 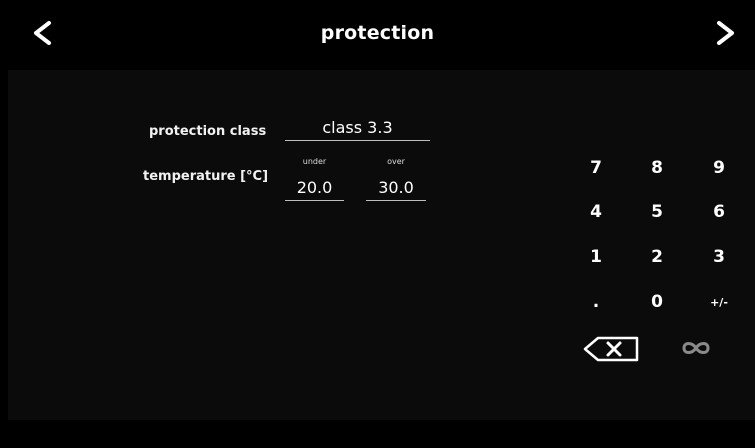 What do you see at coordinates (377, 33) in the screenshot?
I see `page-title: protection` at bounding box center [377, 33].